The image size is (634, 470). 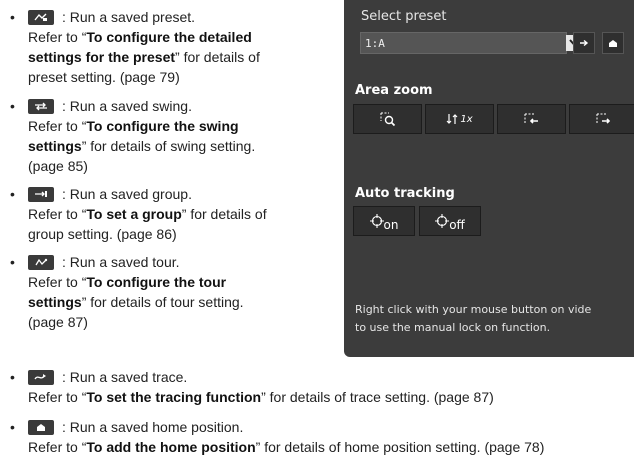 What do you see at coordinates (134, 214) in the screenshot?
I see `reference-title: To set a group` at bounding box center [134, 214].